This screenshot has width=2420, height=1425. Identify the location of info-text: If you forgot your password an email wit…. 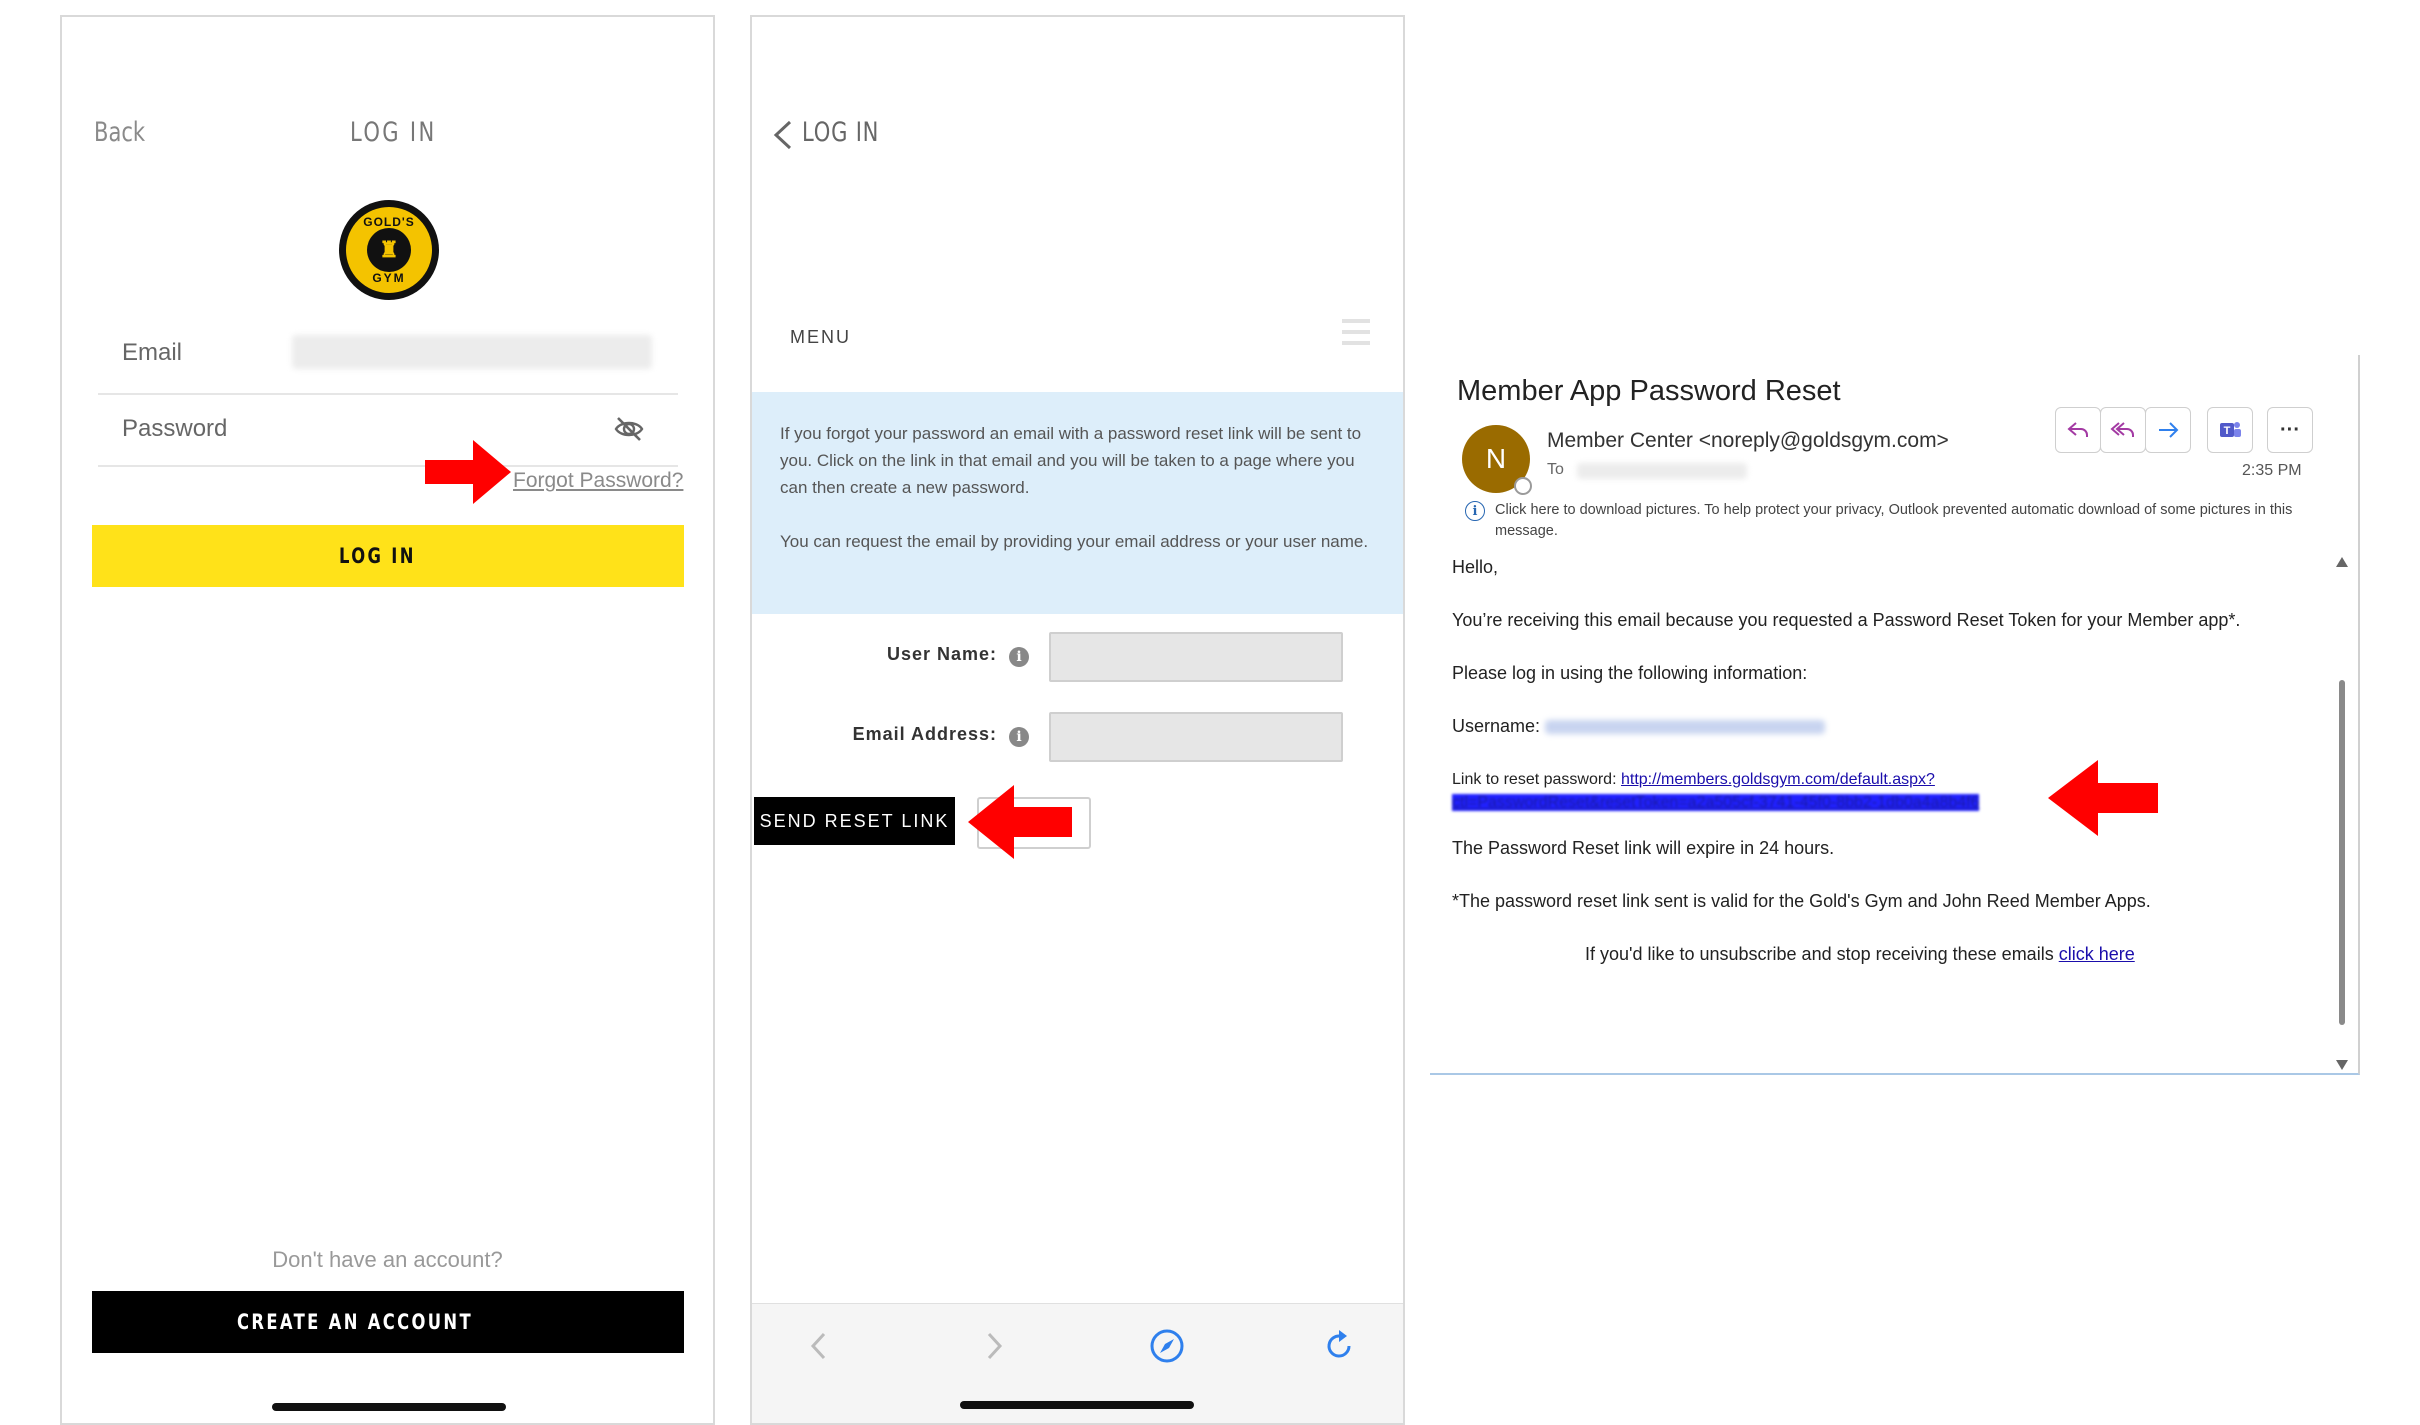
(1071, 460).